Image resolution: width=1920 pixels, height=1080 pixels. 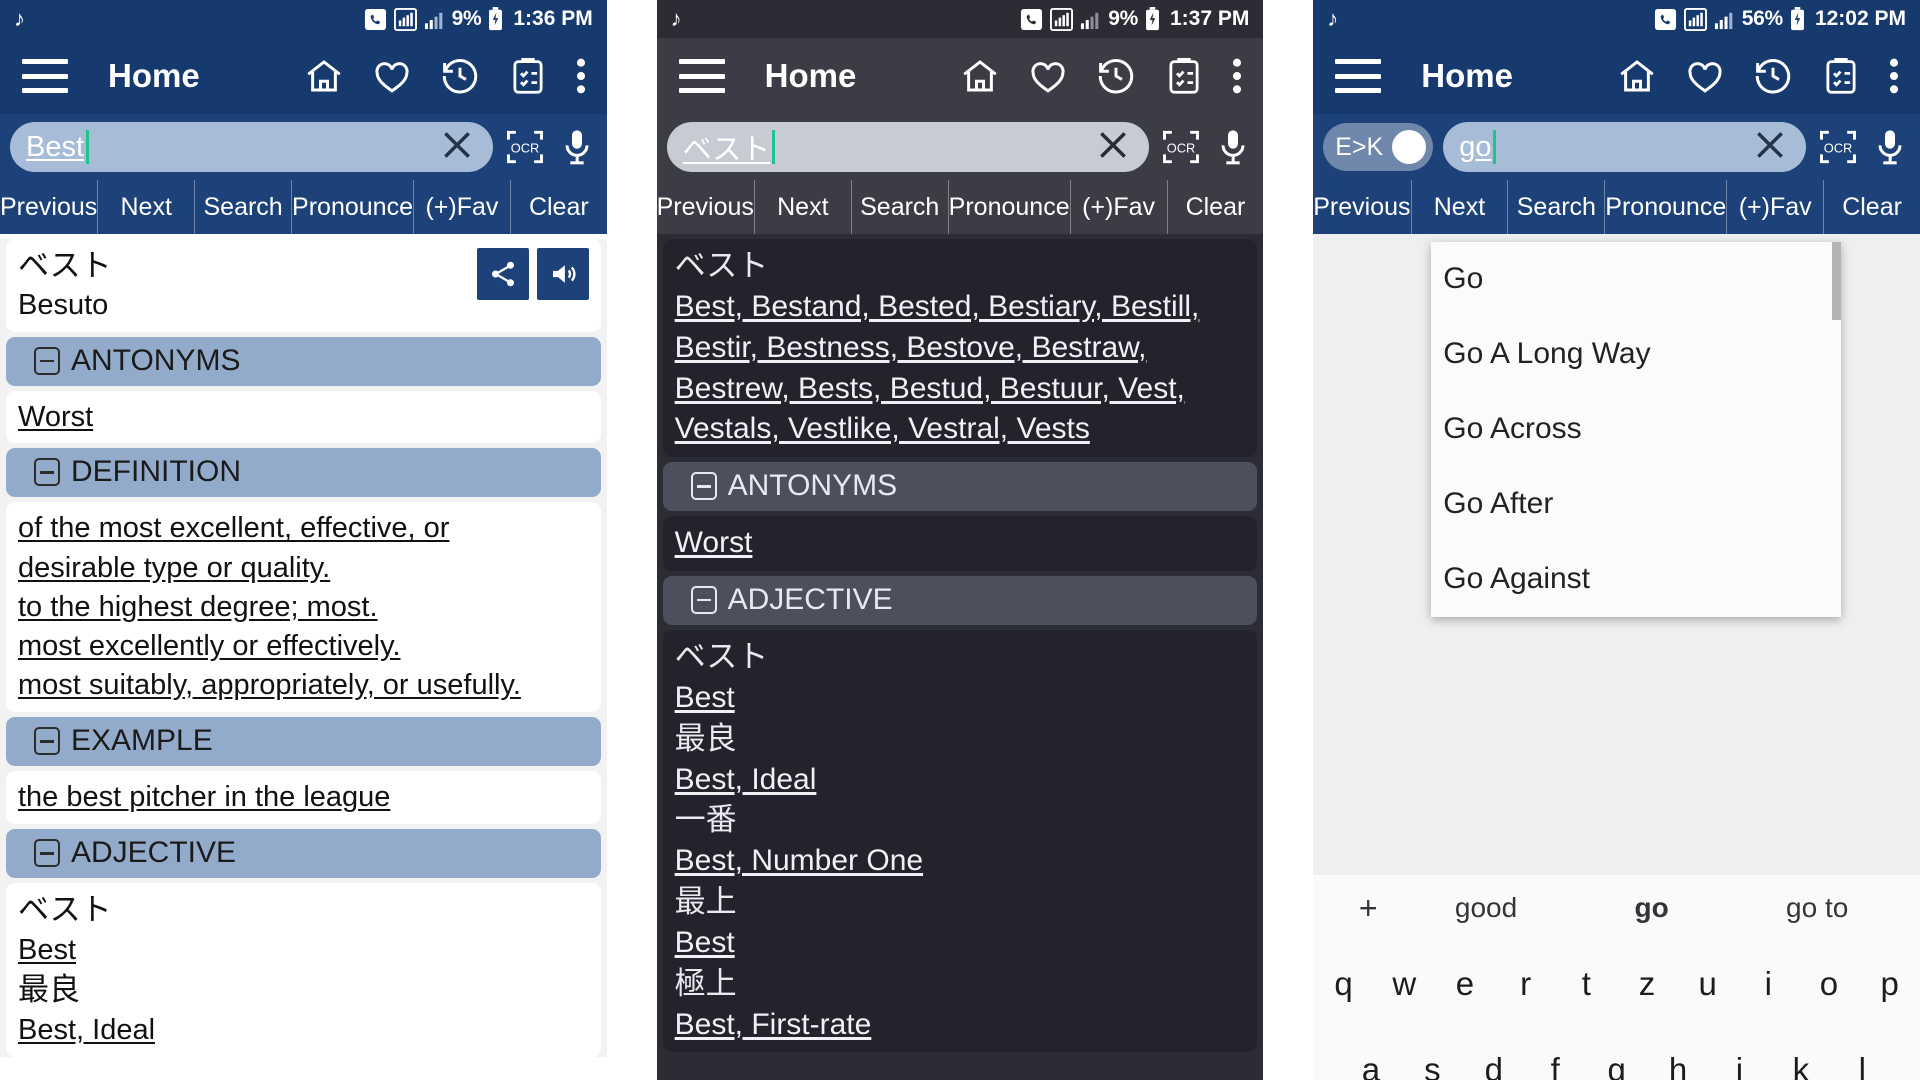 I want to click on key-e: e, so click(x=1465, y=984).